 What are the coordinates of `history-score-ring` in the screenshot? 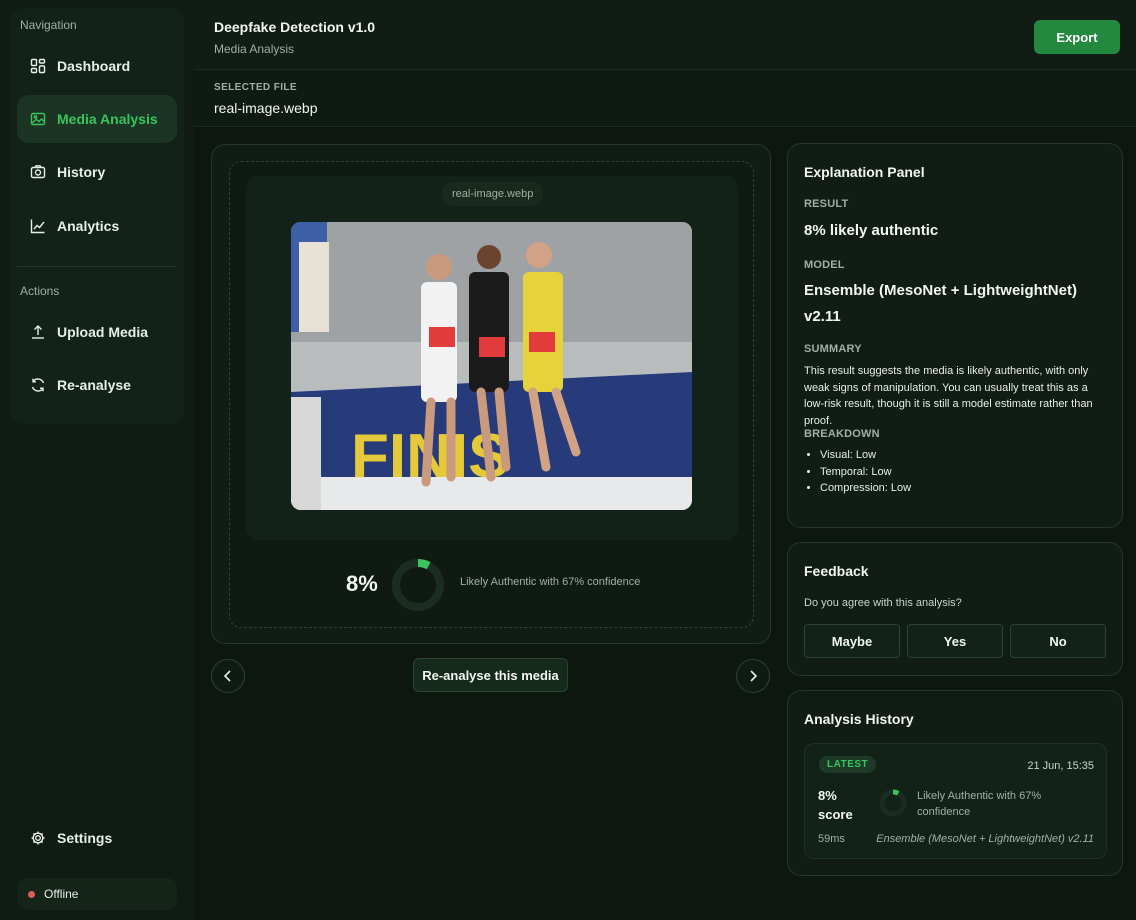 It's located at (893, 803).